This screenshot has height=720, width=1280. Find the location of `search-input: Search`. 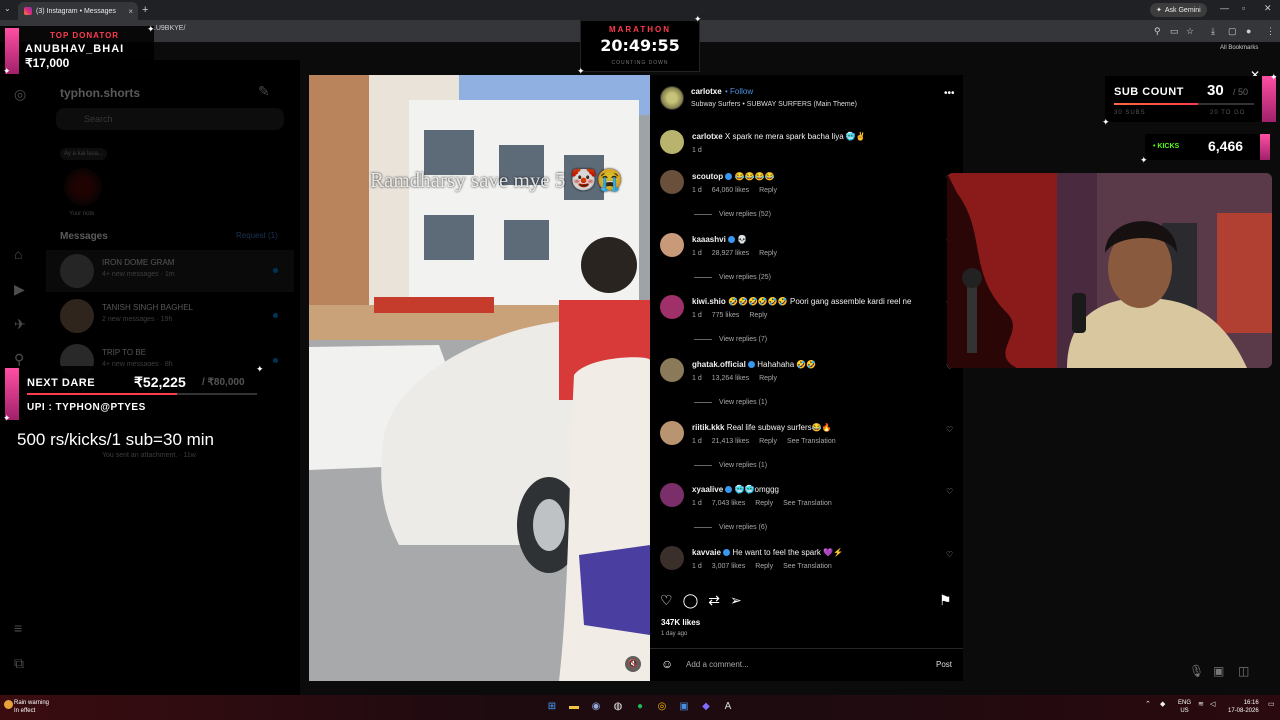

search-input: Search is located at coordinates (170, 119).